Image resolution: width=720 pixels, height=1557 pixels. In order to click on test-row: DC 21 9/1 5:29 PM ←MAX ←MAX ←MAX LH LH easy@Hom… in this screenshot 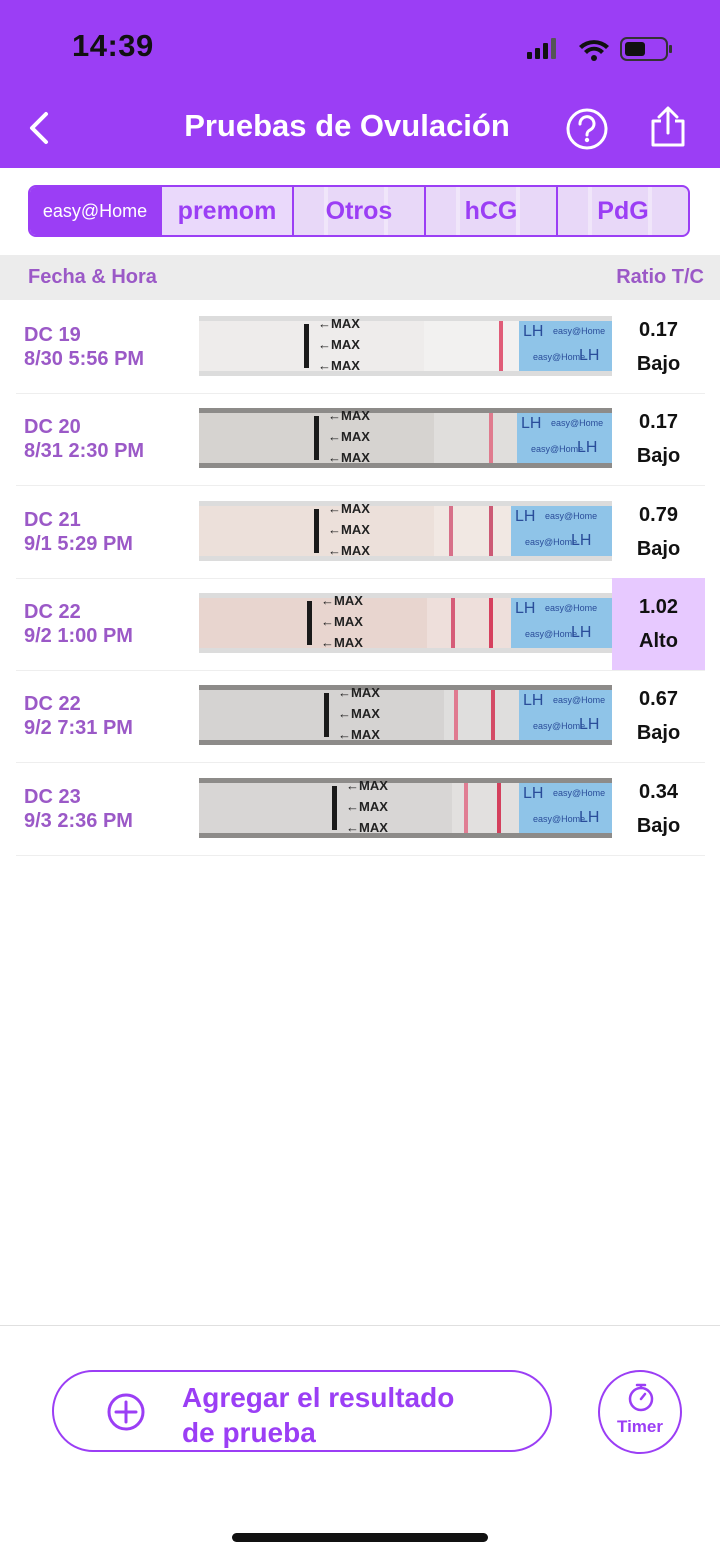, I will do `click(360, 532)`.